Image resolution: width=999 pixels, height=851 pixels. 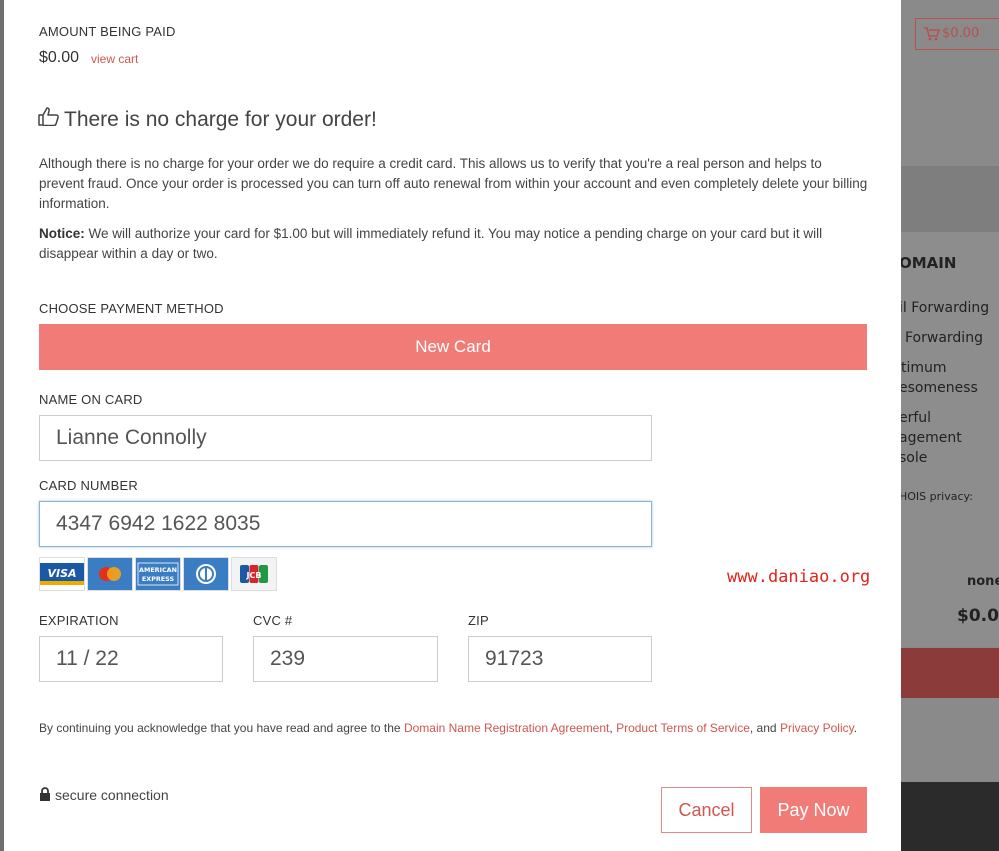 What do you see at coordinates (813, 810) in the screenshot?
I see `pay-now-button: Pay Now` at bounding box center [813, 810].